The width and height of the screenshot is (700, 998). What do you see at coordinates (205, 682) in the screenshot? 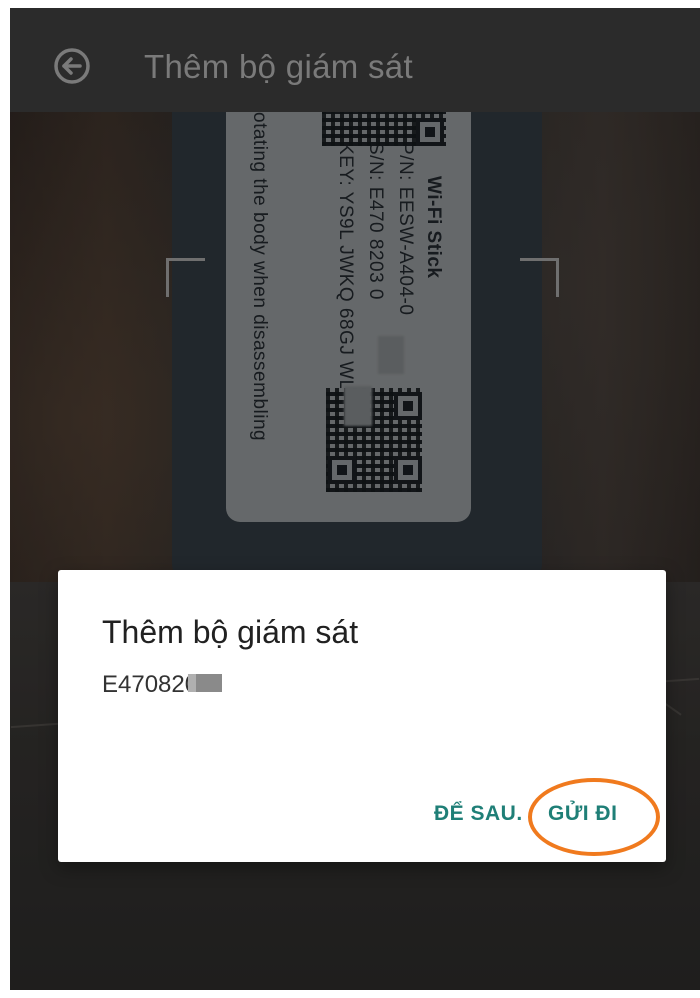
I see `redacted-serial-suffix` at bounding box center [205, 682].